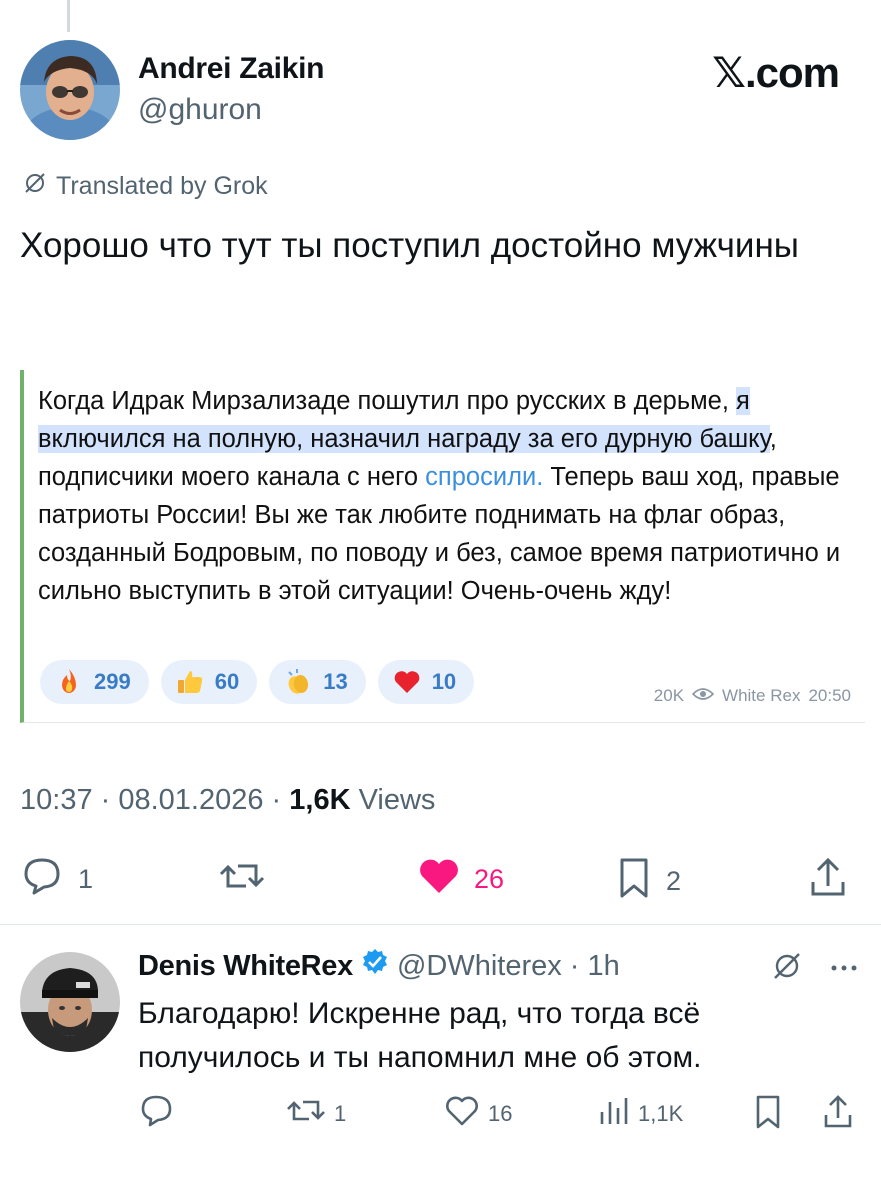 This screenshot has height=1200, width=881. What do you see at coordinates (844, 969) in the screenshot?
I see `more-options-icon` at bounding box center [844, 969].